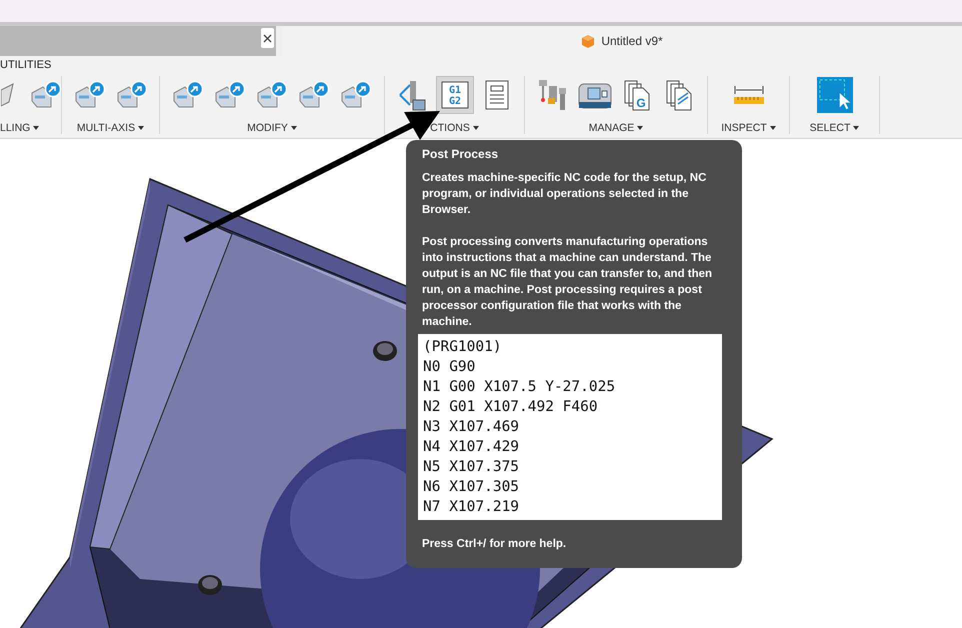 The image size is (962, 628). What do you see at coordinates (272, 128) in the screenshot?
I see `toolbar-group-menu: MODIFY` at bounding box center [272, 128].